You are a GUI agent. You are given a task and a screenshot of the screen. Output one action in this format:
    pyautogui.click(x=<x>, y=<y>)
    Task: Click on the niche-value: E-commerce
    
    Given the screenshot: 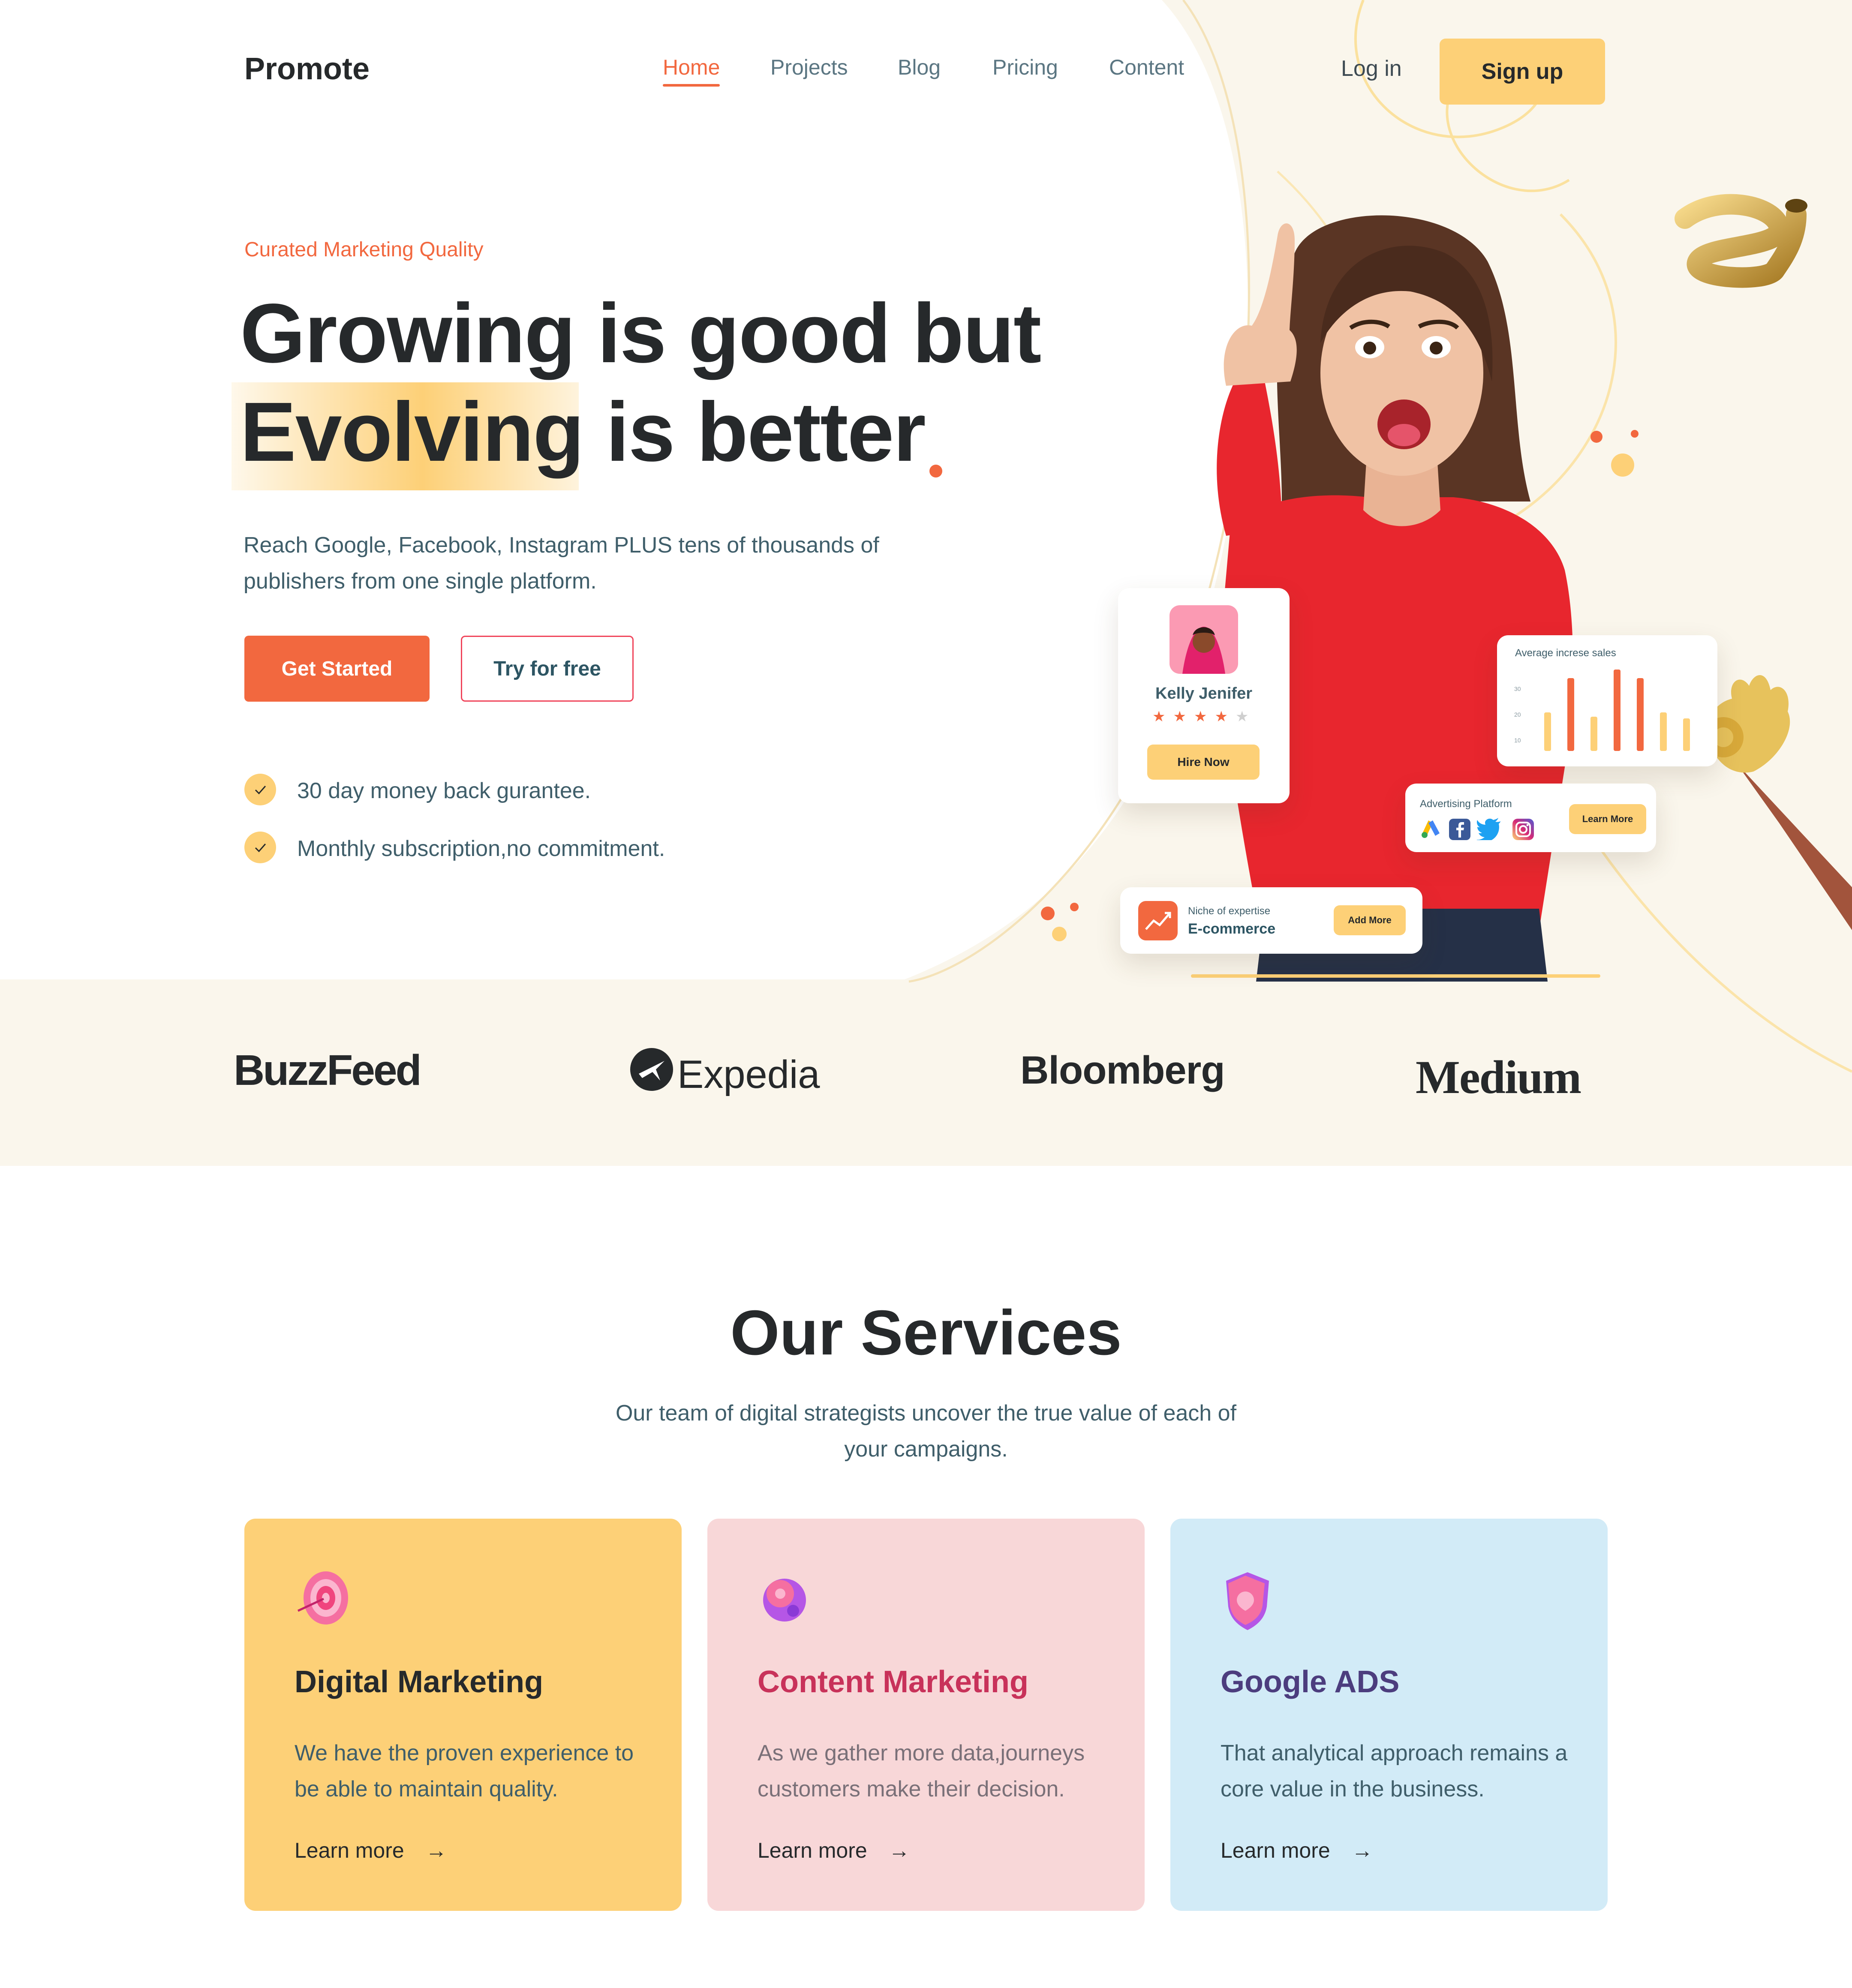 What is the action you would take?
    pyautogui.click(x=1232, y=929)
    